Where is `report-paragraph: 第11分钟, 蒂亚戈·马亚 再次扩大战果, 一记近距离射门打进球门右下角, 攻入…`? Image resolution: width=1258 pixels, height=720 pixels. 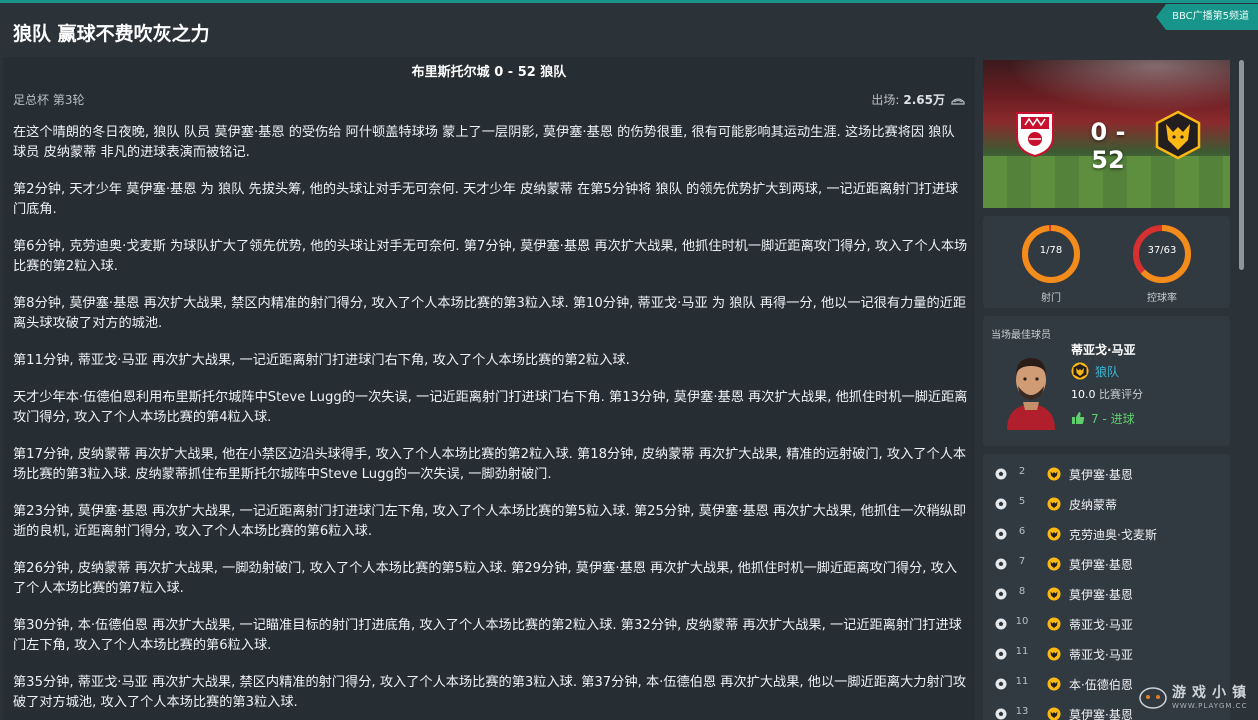
report-paragraph: 第11分钟, 蒂亚戈·马亚 再次扩大战果, 一记近距离射门打进球门右下角, 攻入… is located at coordinates (321, 360).